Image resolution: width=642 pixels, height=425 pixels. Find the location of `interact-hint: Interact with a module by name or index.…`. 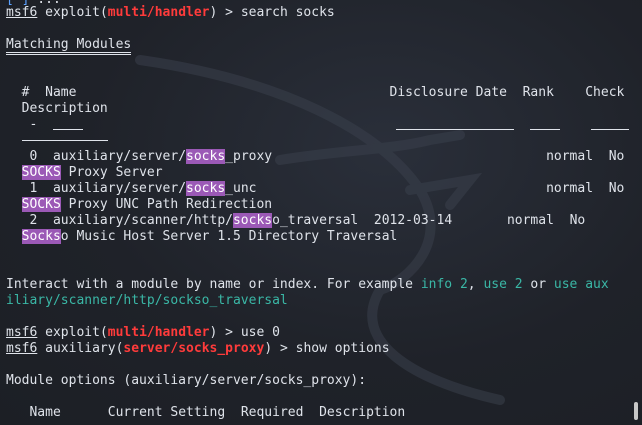

interact-hint: Interact with a module by name or index.… is located at coordinates (307, 284).